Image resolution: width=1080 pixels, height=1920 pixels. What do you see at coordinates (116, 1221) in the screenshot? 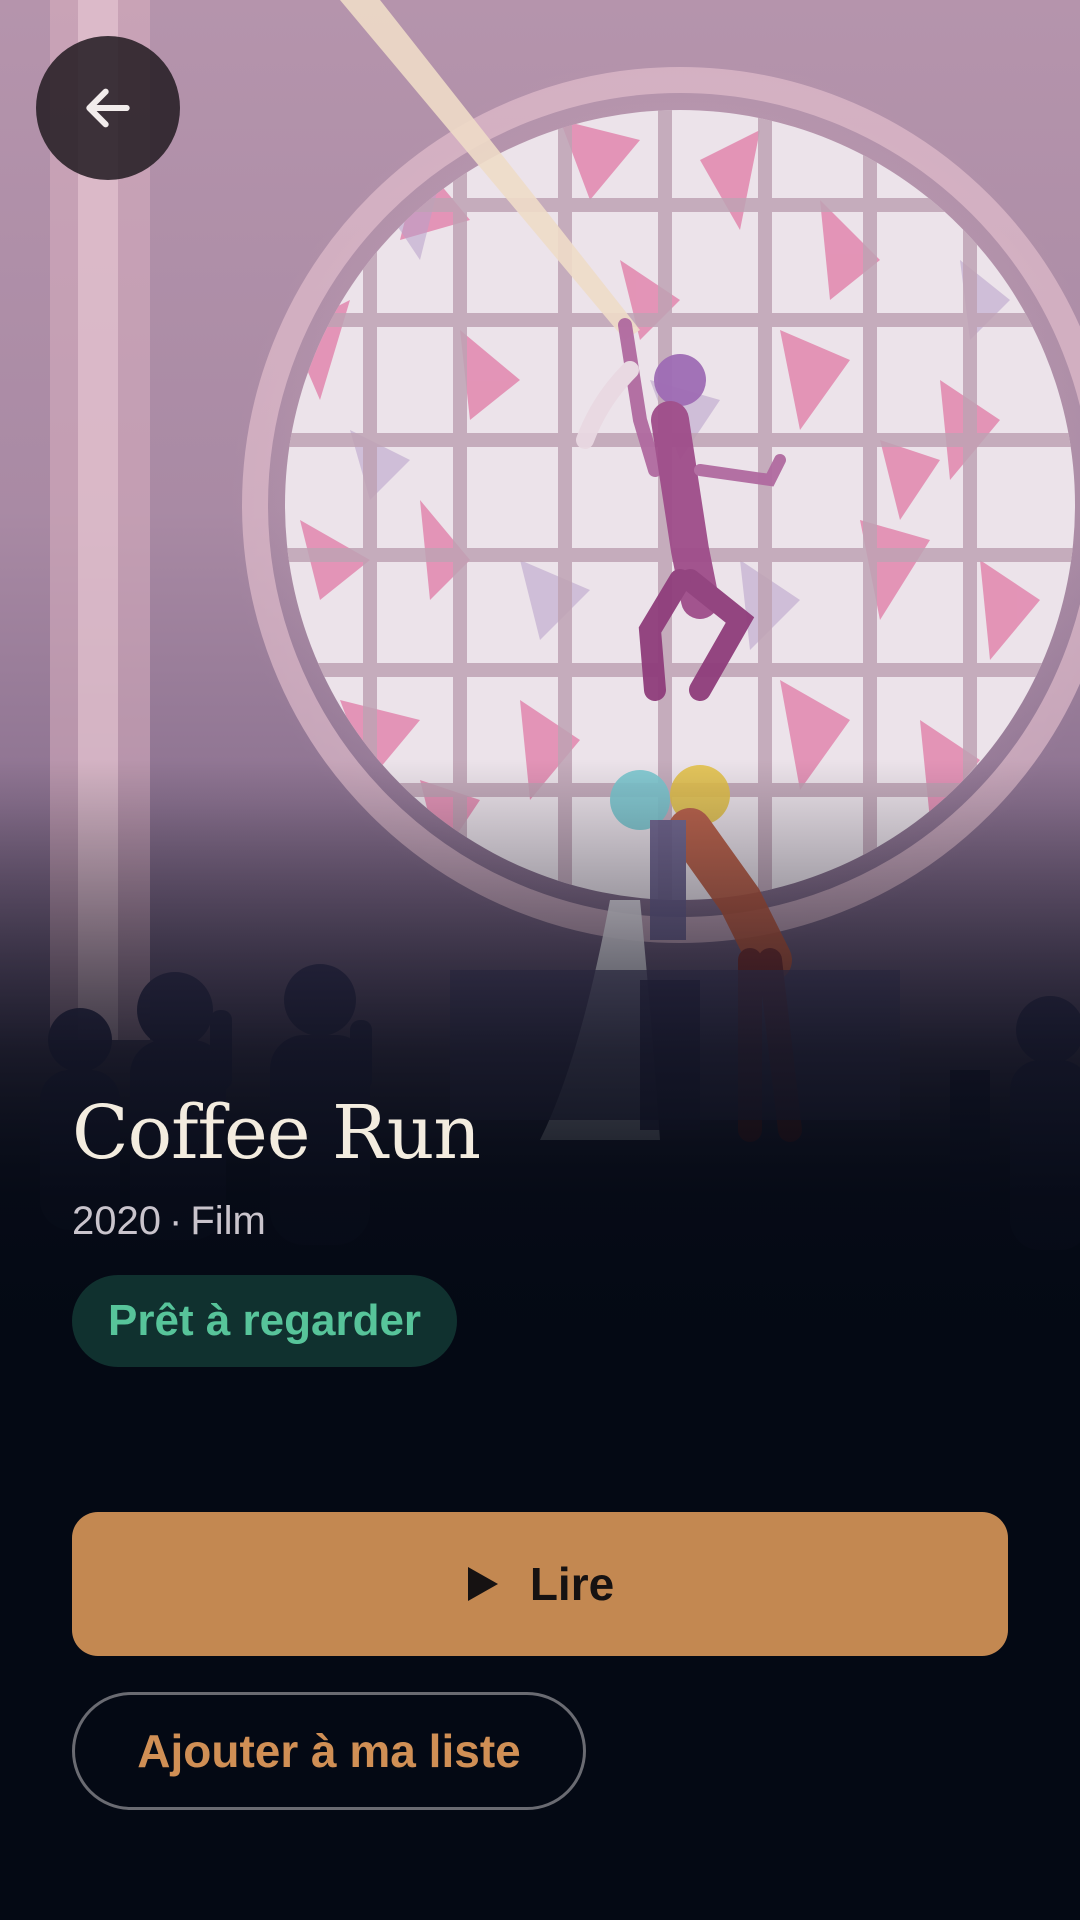
I see `movie-year: 2020` at bounding box center [116, 1221].